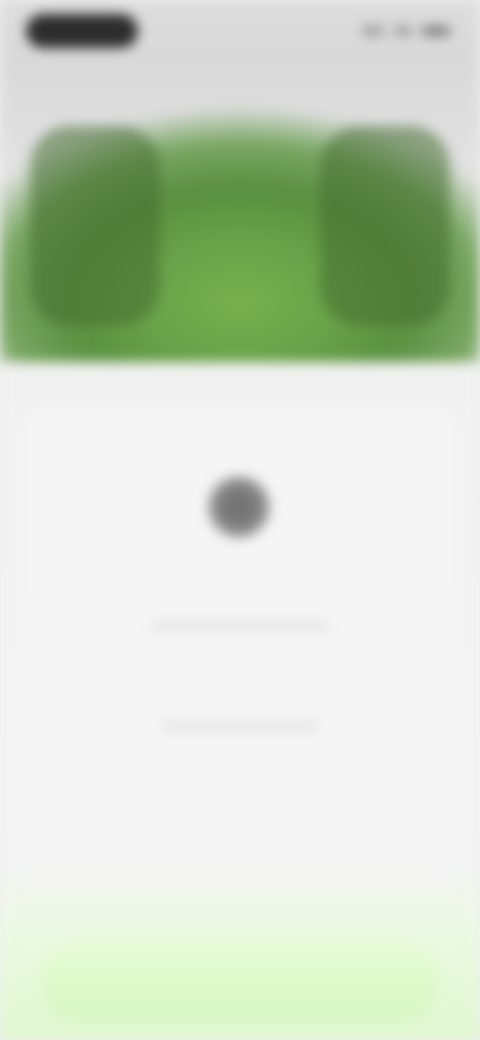  I want to click on status-icons, so click(402, 31).